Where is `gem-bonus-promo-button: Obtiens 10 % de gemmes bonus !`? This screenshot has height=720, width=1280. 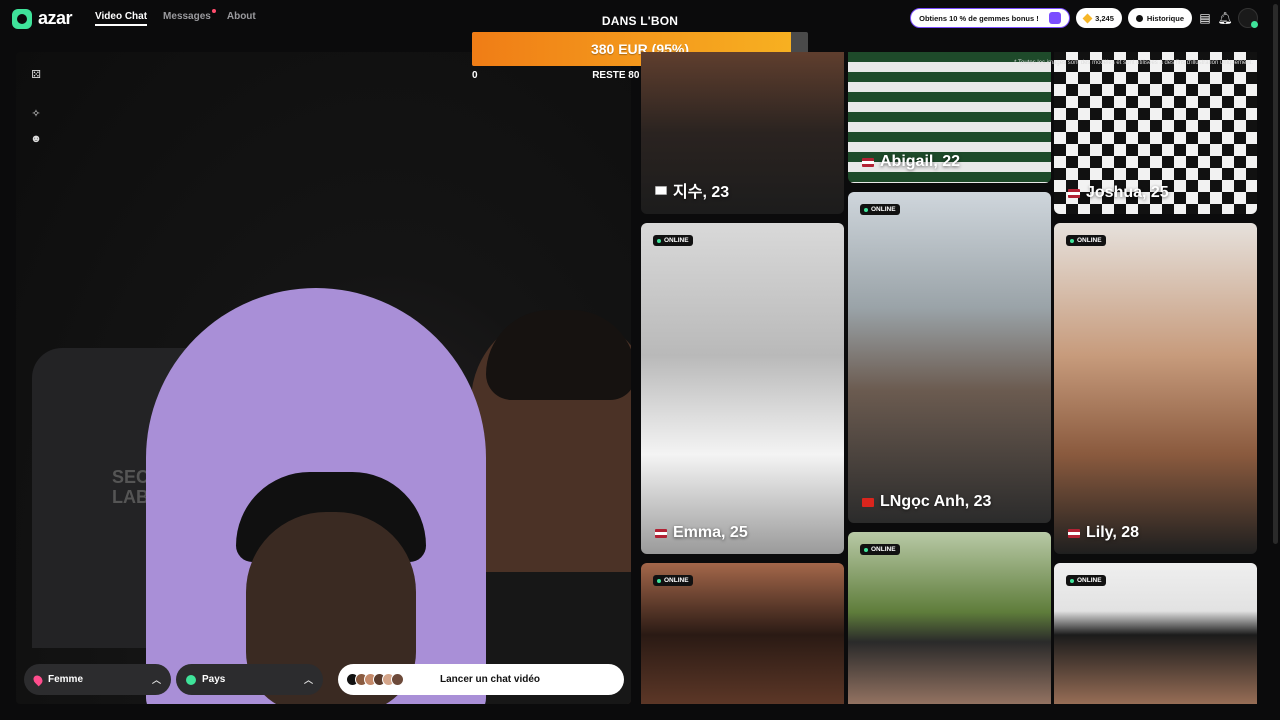 gem-bonus-promo-button: Obtiens 10 % de gemmes bonus ! is located at coordinates (990, 18).